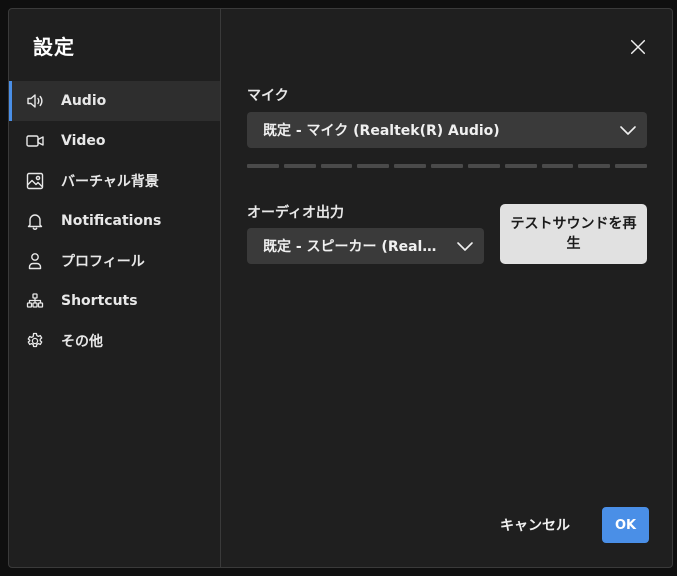 The image size is (677, 576). I want to click on sidebar-item-virtual-background: バーチャル背景, so click(114, 181).